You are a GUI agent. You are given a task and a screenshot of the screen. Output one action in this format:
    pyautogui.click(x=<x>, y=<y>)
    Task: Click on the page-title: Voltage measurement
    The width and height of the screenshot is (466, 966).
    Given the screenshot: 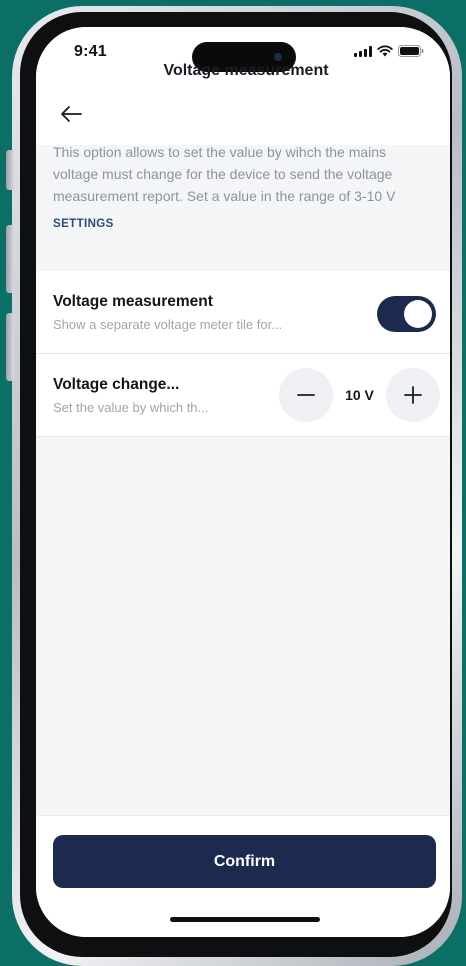 What is the action you would take?
    pyautogui.click(x=246, y=70)
    